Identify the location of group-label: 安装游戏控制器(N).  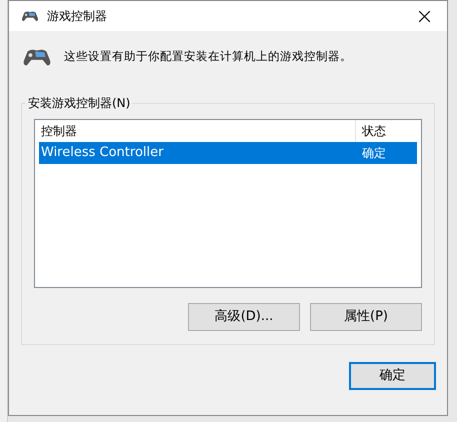
(79, 103).